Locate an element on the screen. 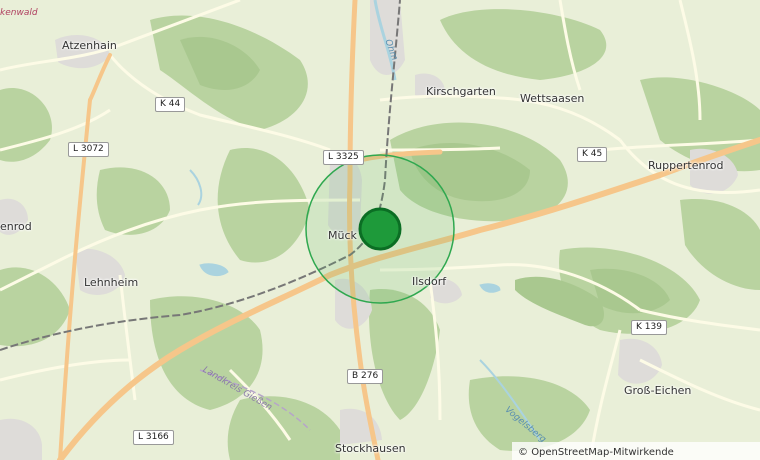  place-label-mucke: Mück is located at coordinates (342, 235).